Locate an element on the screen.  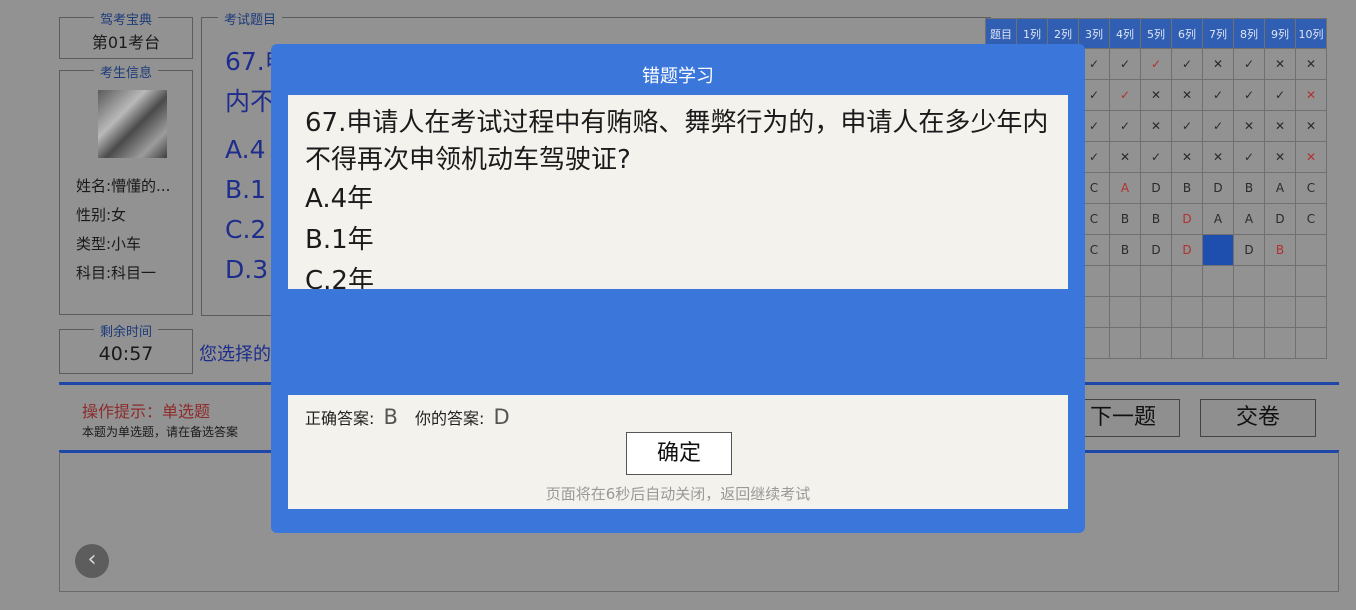
question-line-2: 内不 is located at coordinates (250, 101).